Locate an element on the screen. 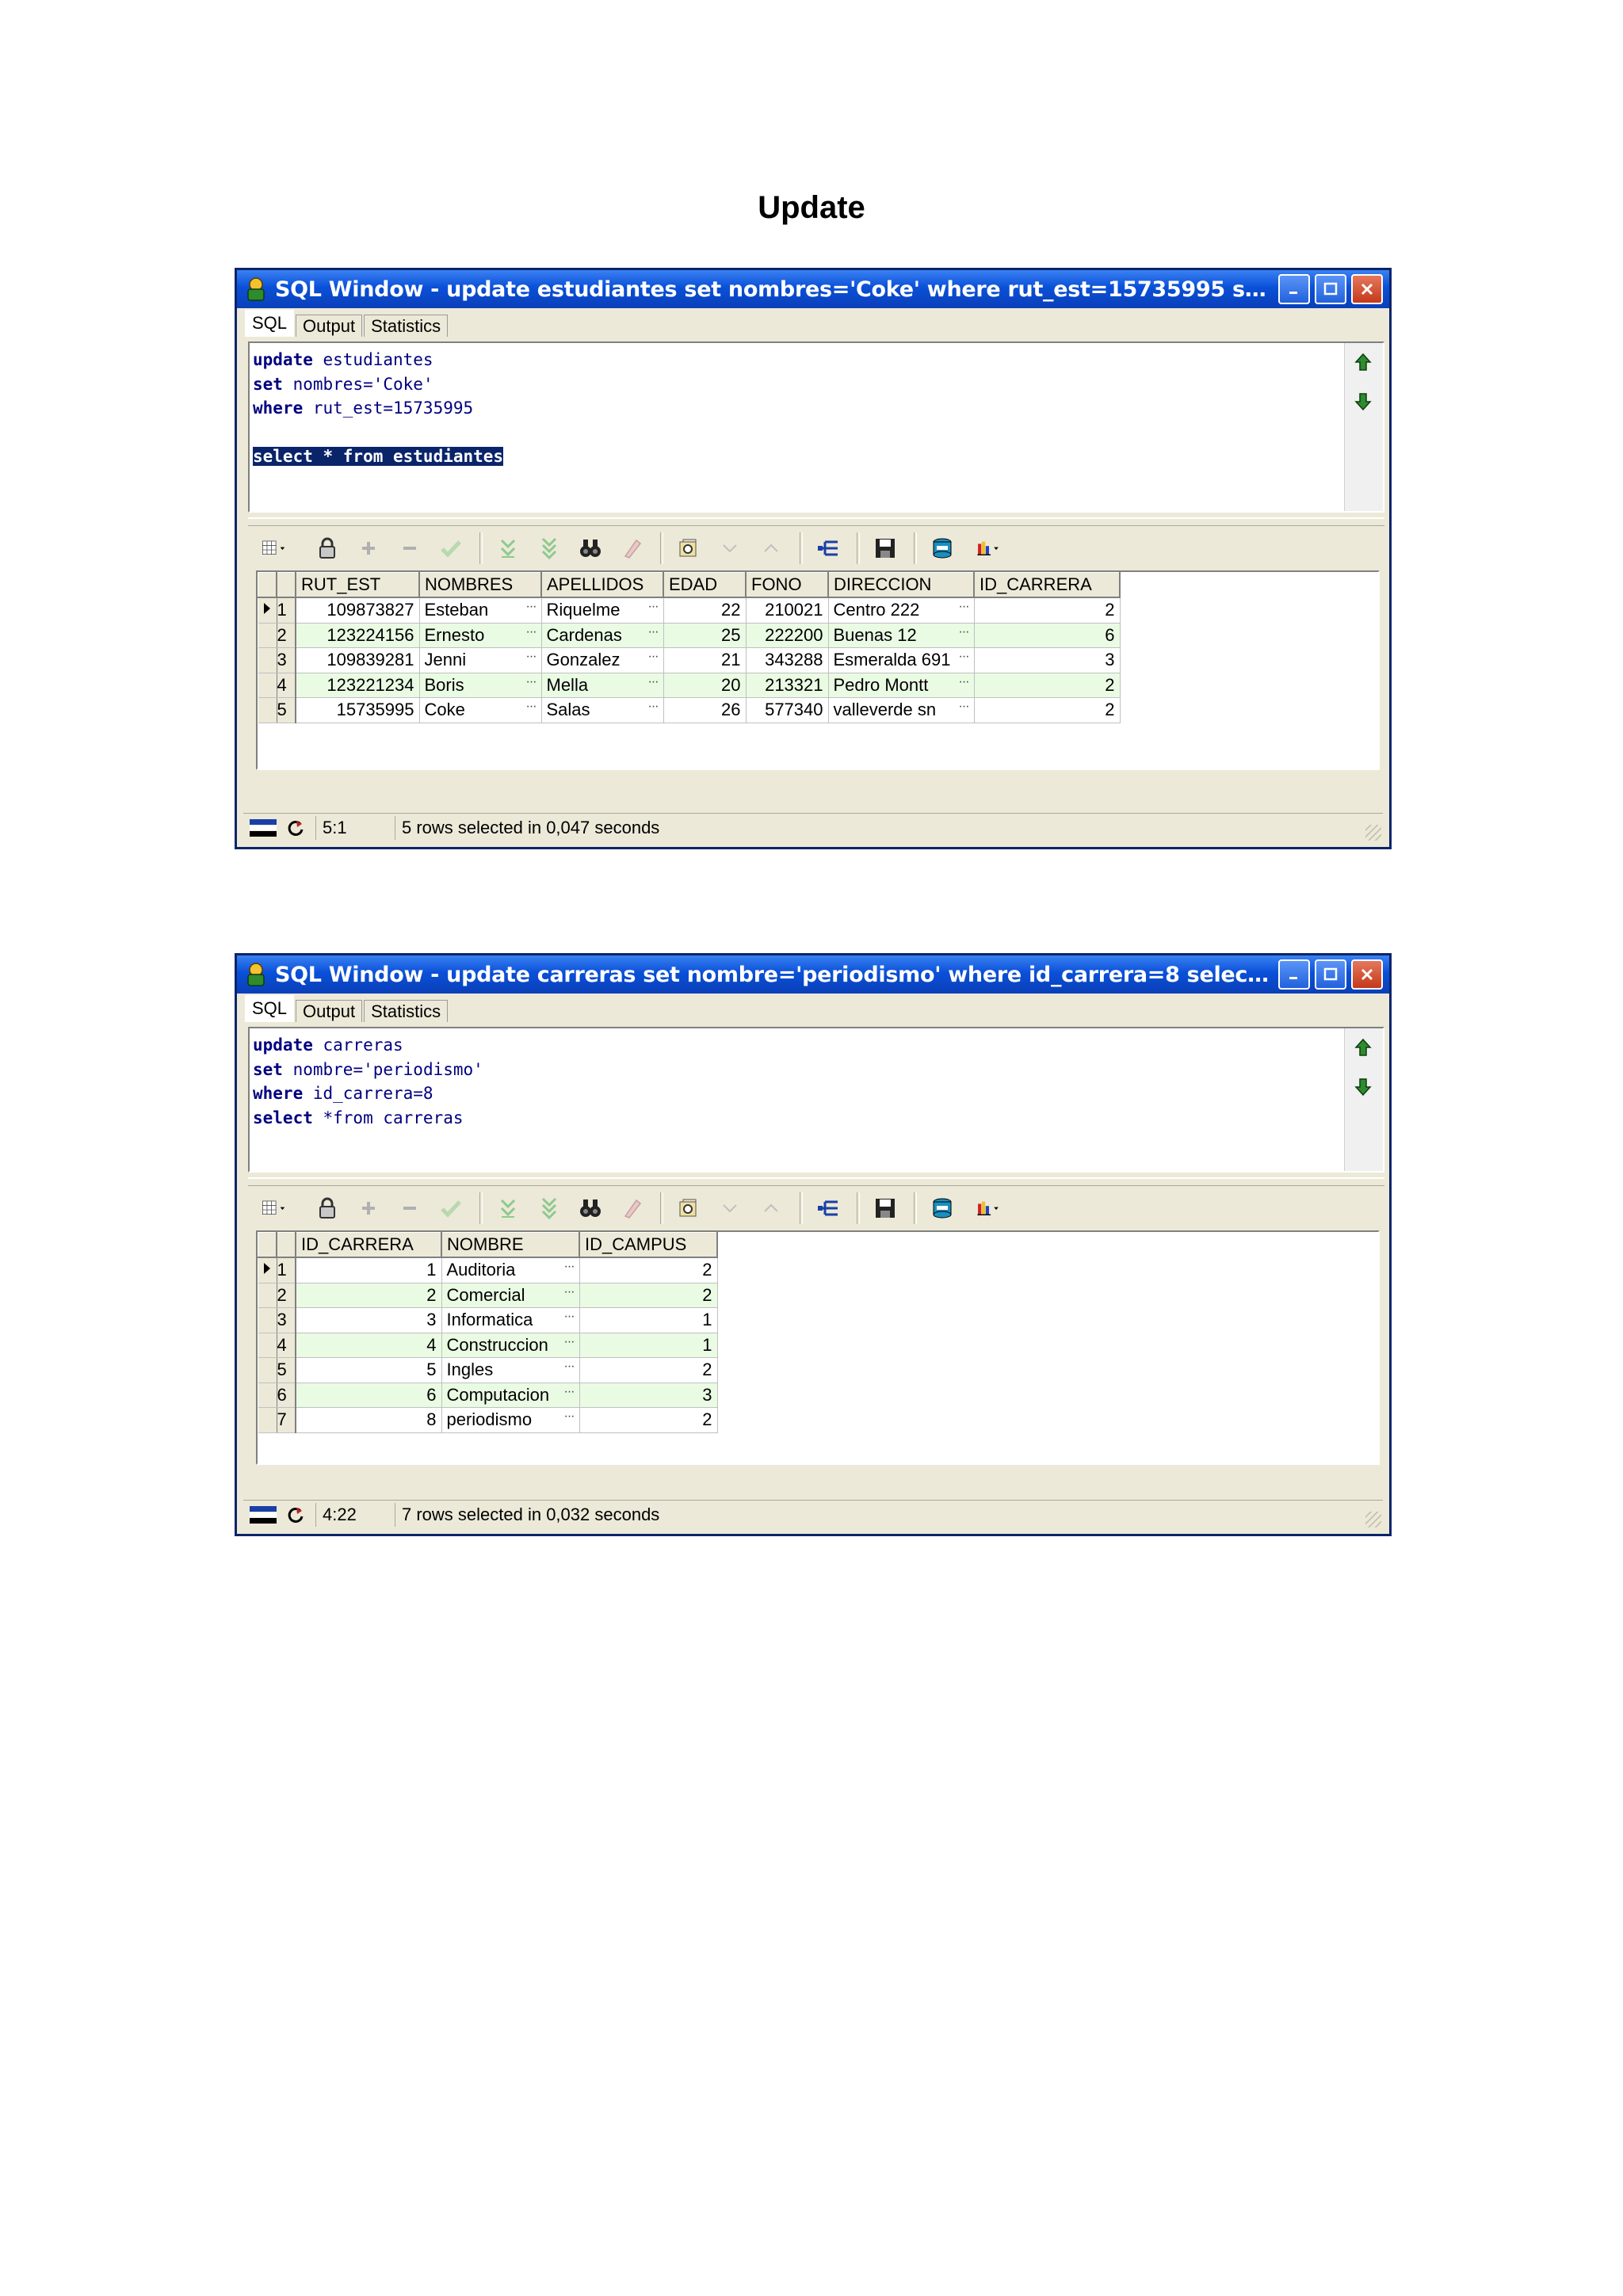 The image size is (1623, 2296). table-row: 6 6 ··· Computacion 3 is located at coordinates (488, 1395).